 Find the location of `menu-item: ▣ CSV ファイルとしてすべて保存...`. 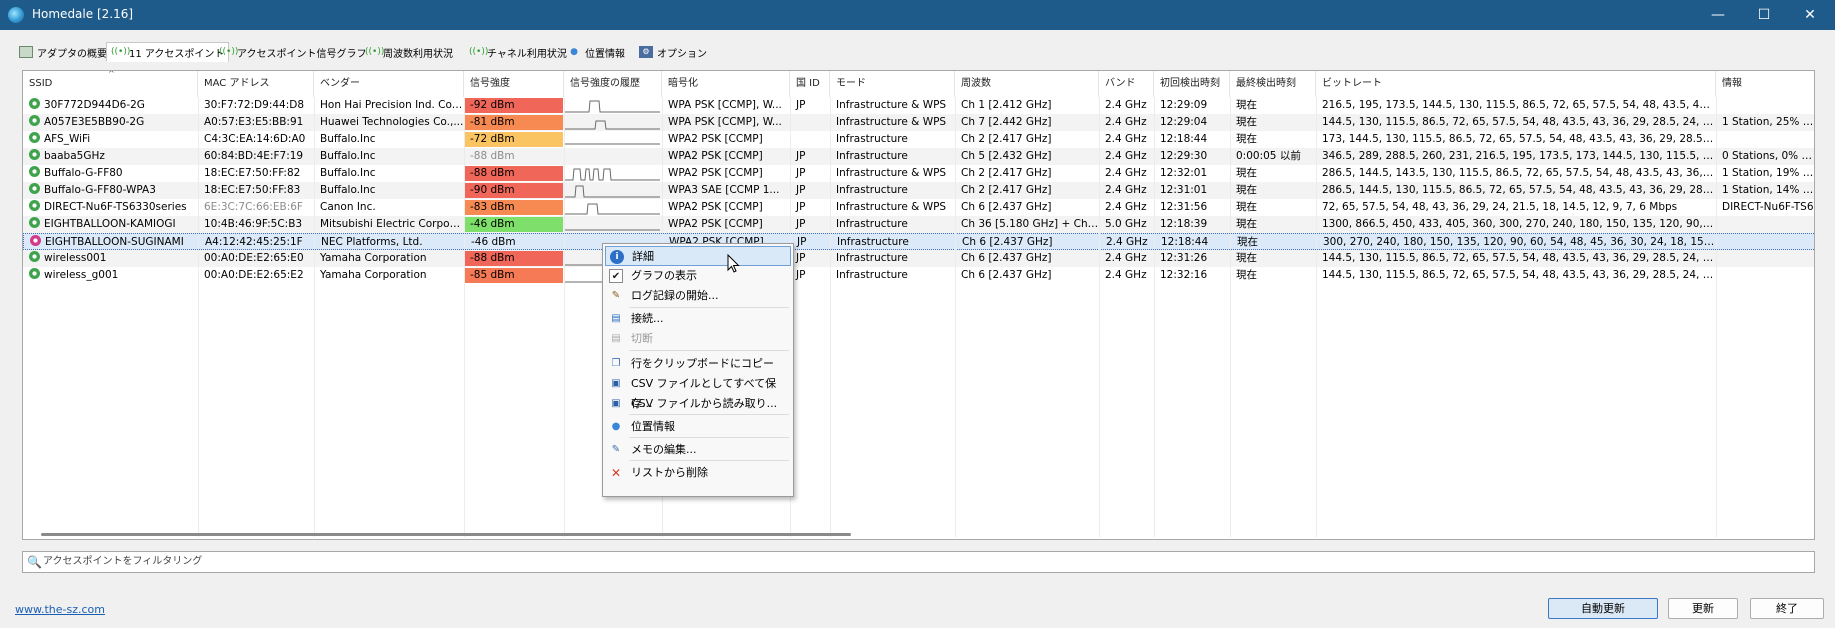

menu-item: ▣ CSV ファイルとしてすべて保存... is located at coordinates (698, 392).